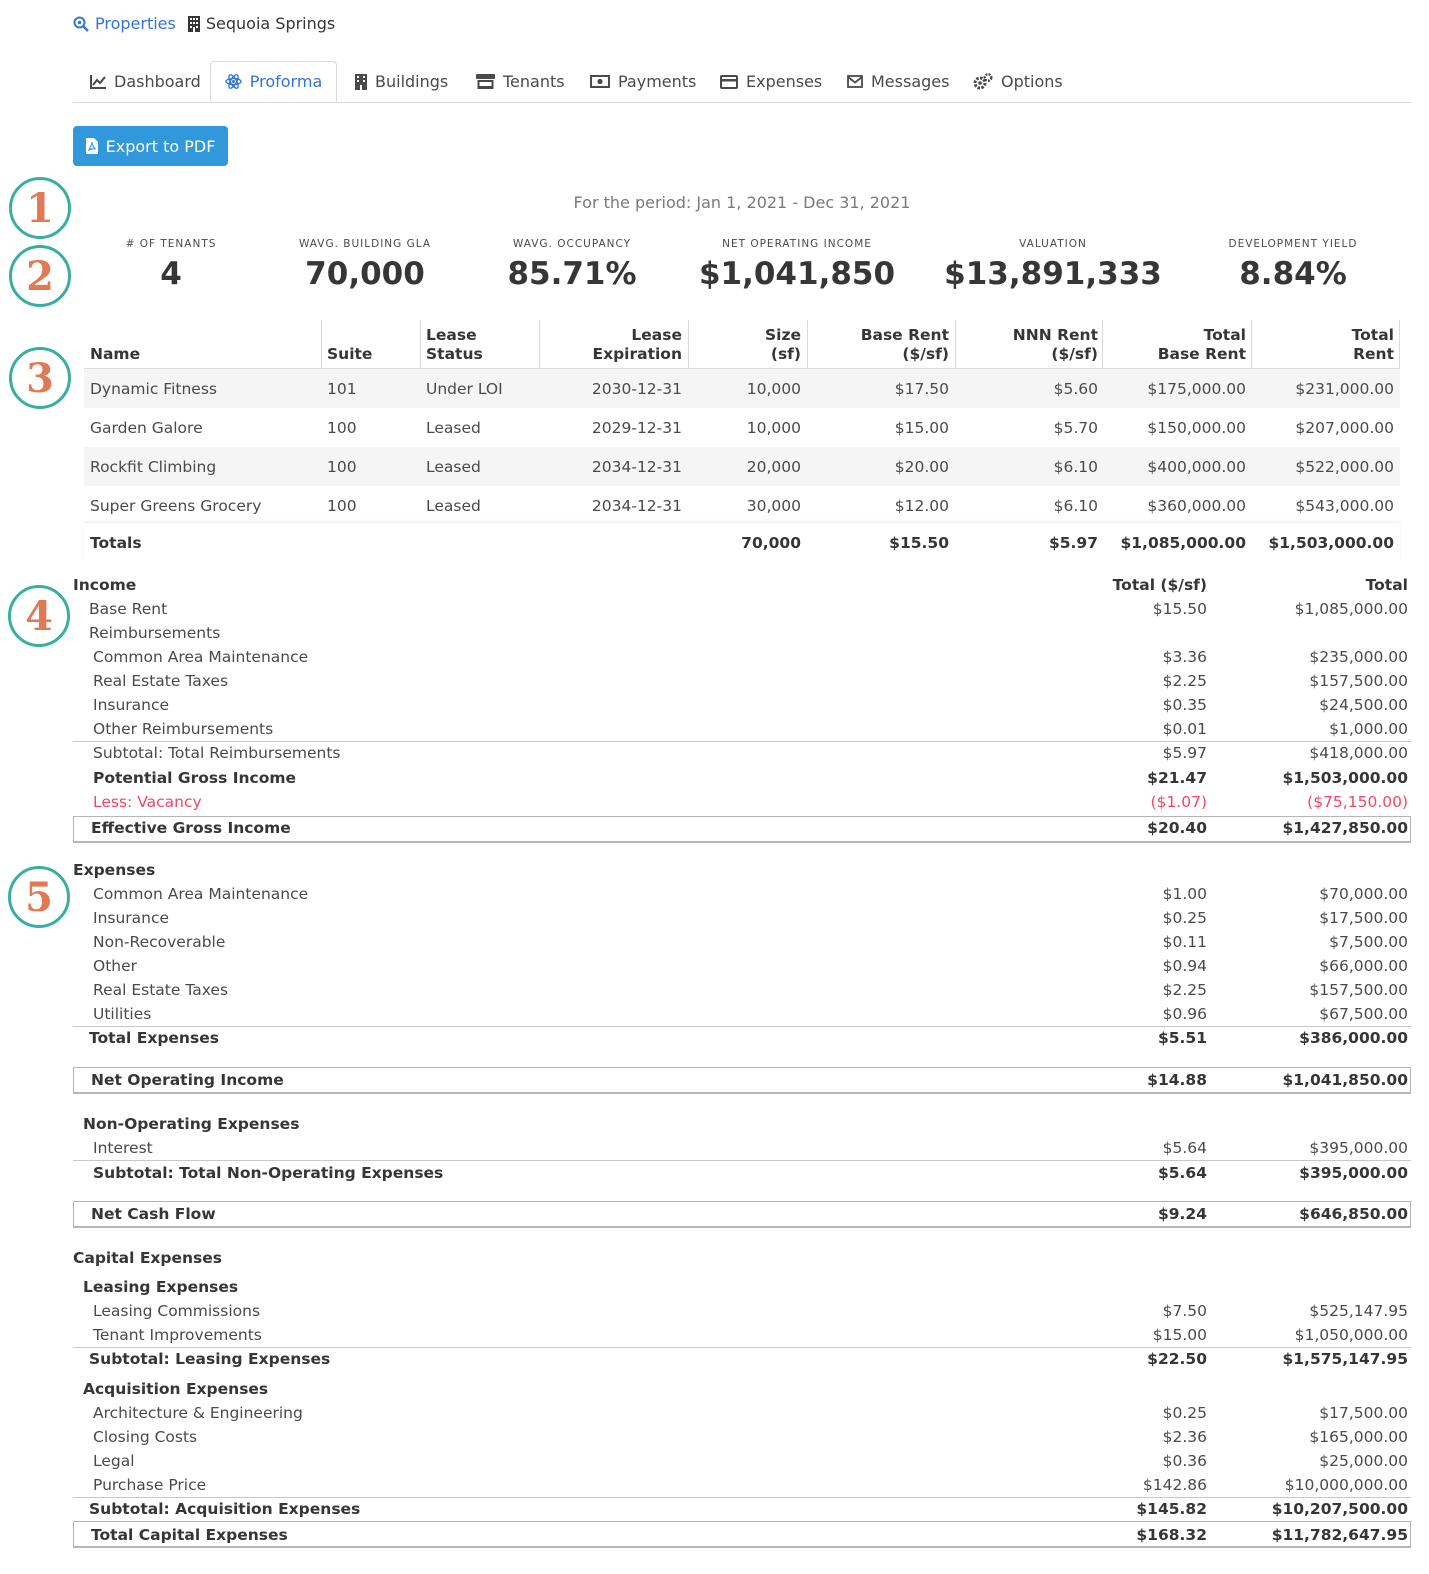 The width and height of the screenshot is (1429, 1574). What do you see at coordinates (187, 1080) in the screenshot?
I see `line-label-net-operating-income: Net Operating Income` at bounding box center [187, 1080].